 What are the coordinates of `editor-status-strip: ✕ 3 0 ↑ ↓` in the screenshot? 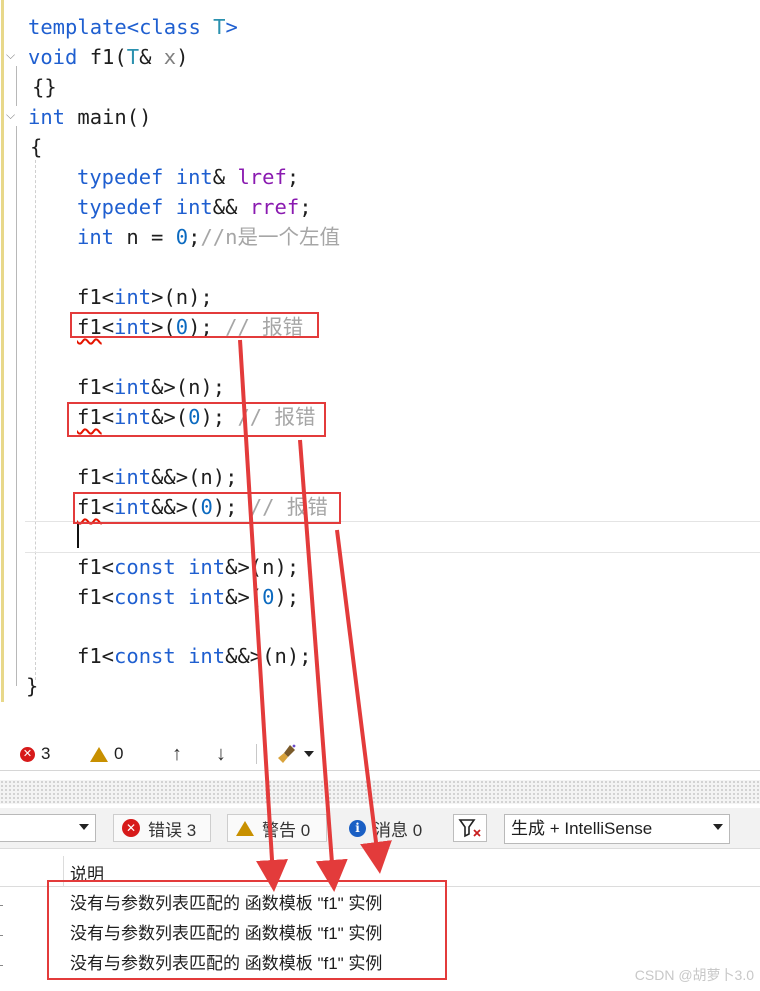 It's located at (380, 754).